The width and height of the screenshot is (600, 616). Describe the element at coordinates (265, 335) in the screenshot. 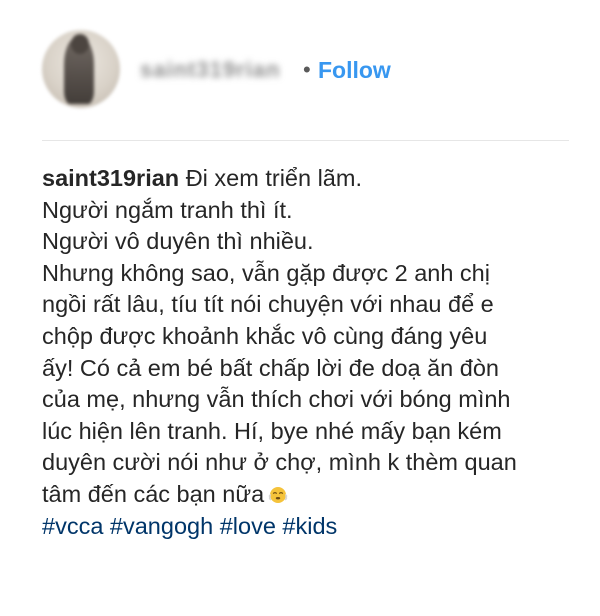

I see `caption-line: chộp được khoảnh khắc vô cùng đáng yêu` at that location.